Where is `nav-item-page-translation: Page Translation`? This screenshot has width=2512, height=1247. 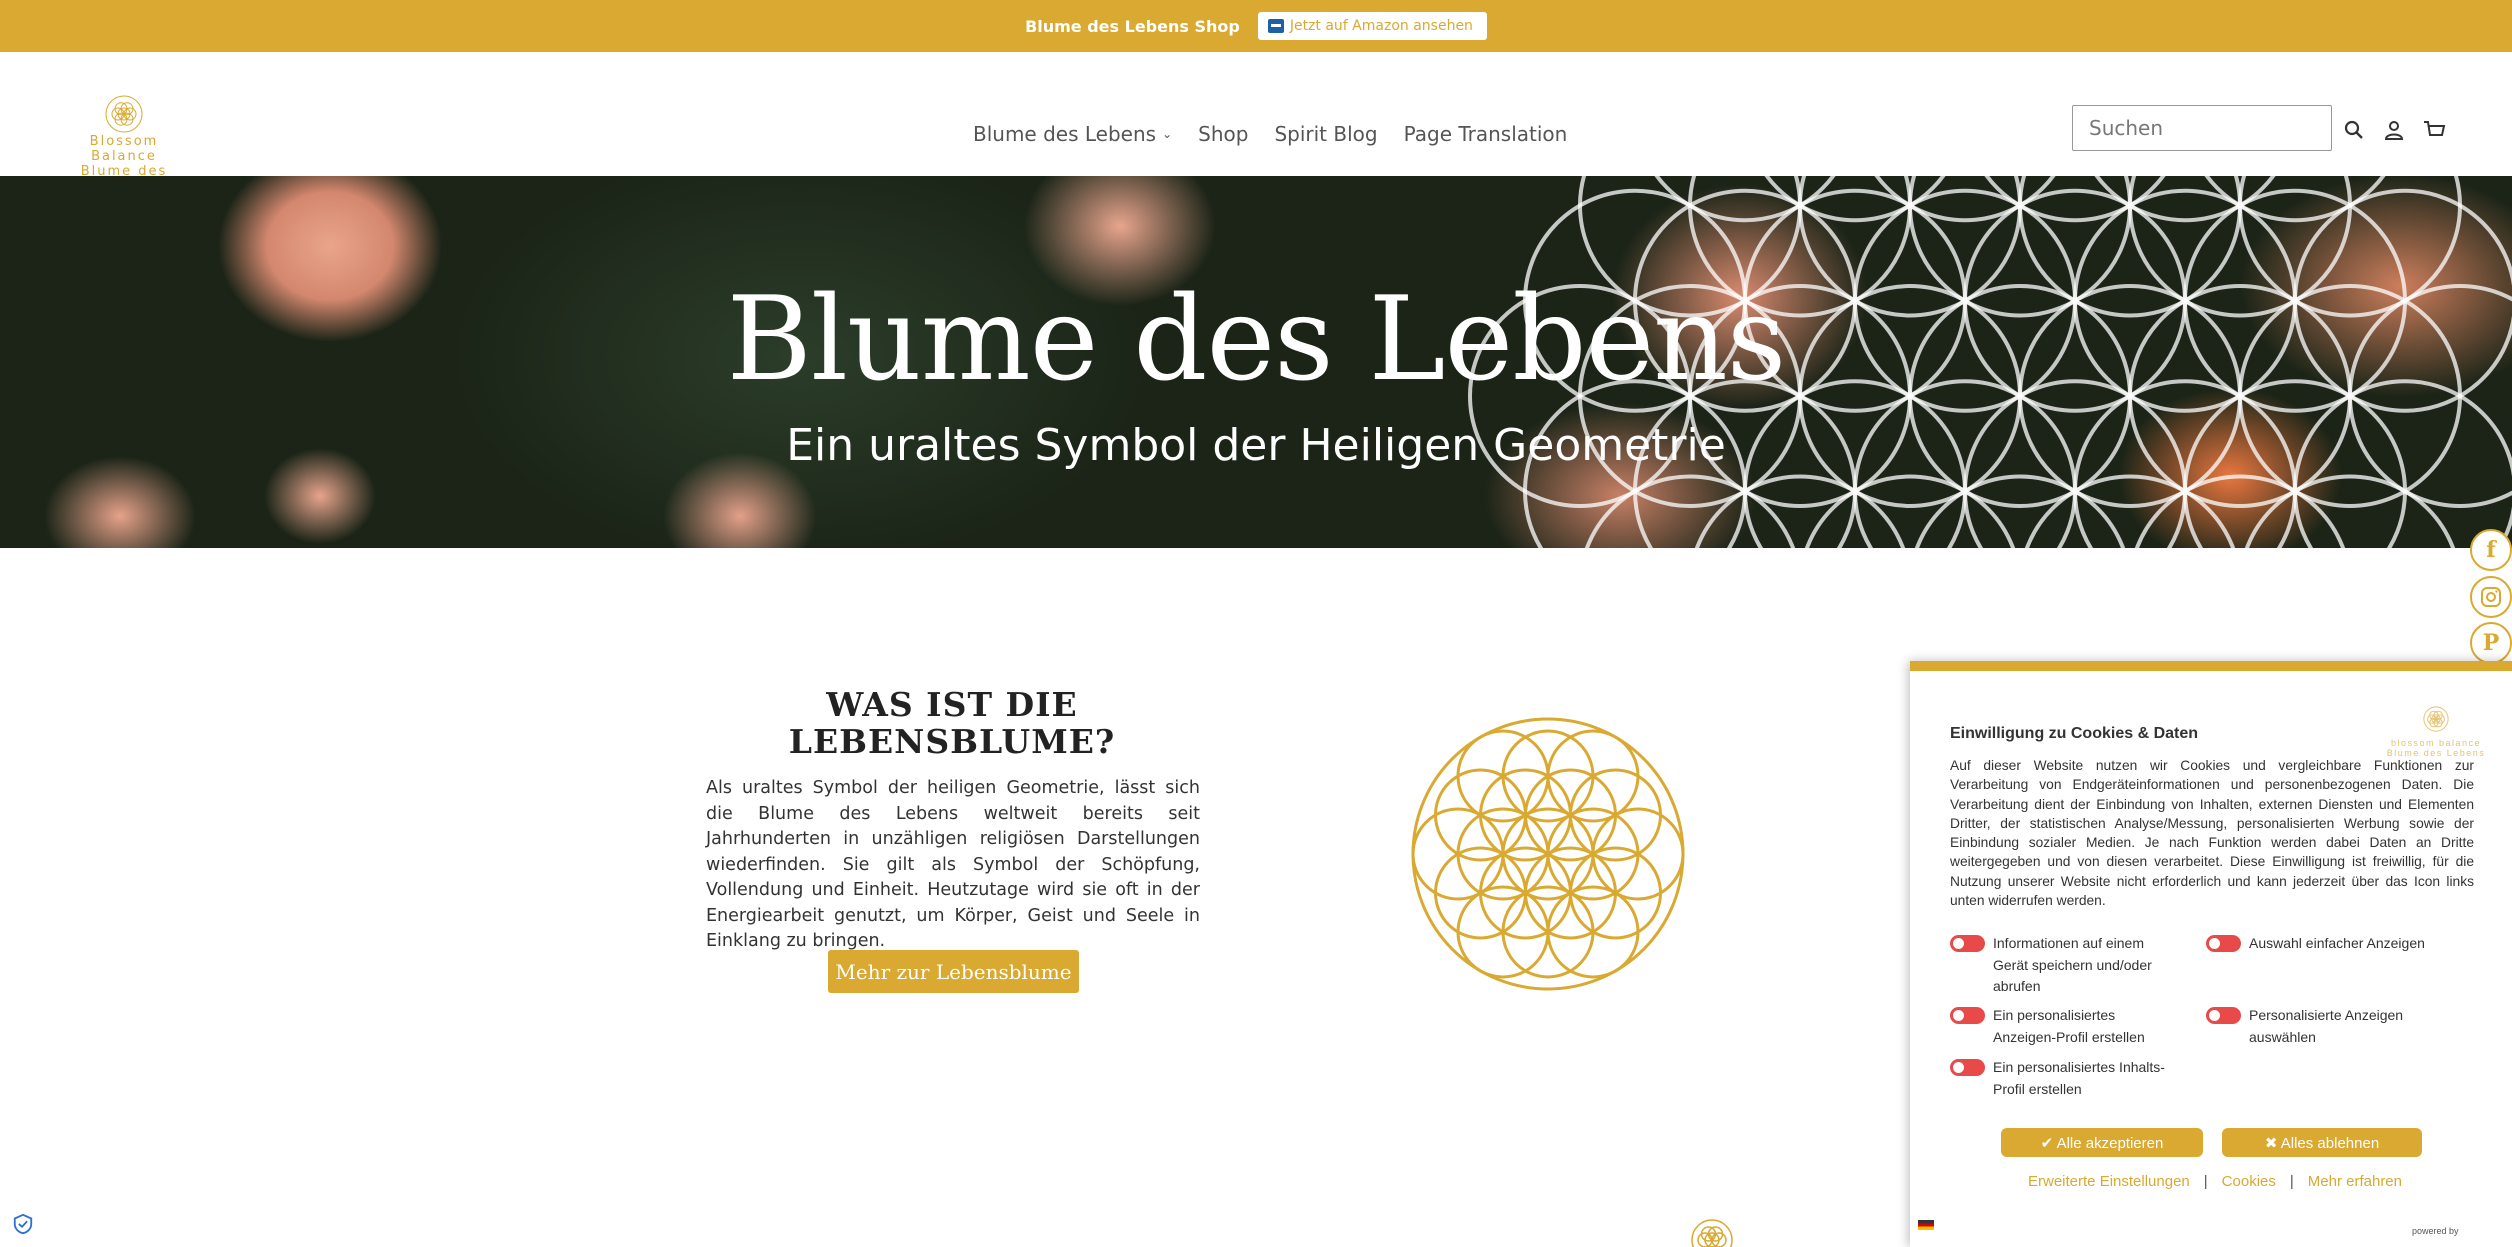 nav-item-page-translation: Page Translation is located at coordinates (1486, 134).